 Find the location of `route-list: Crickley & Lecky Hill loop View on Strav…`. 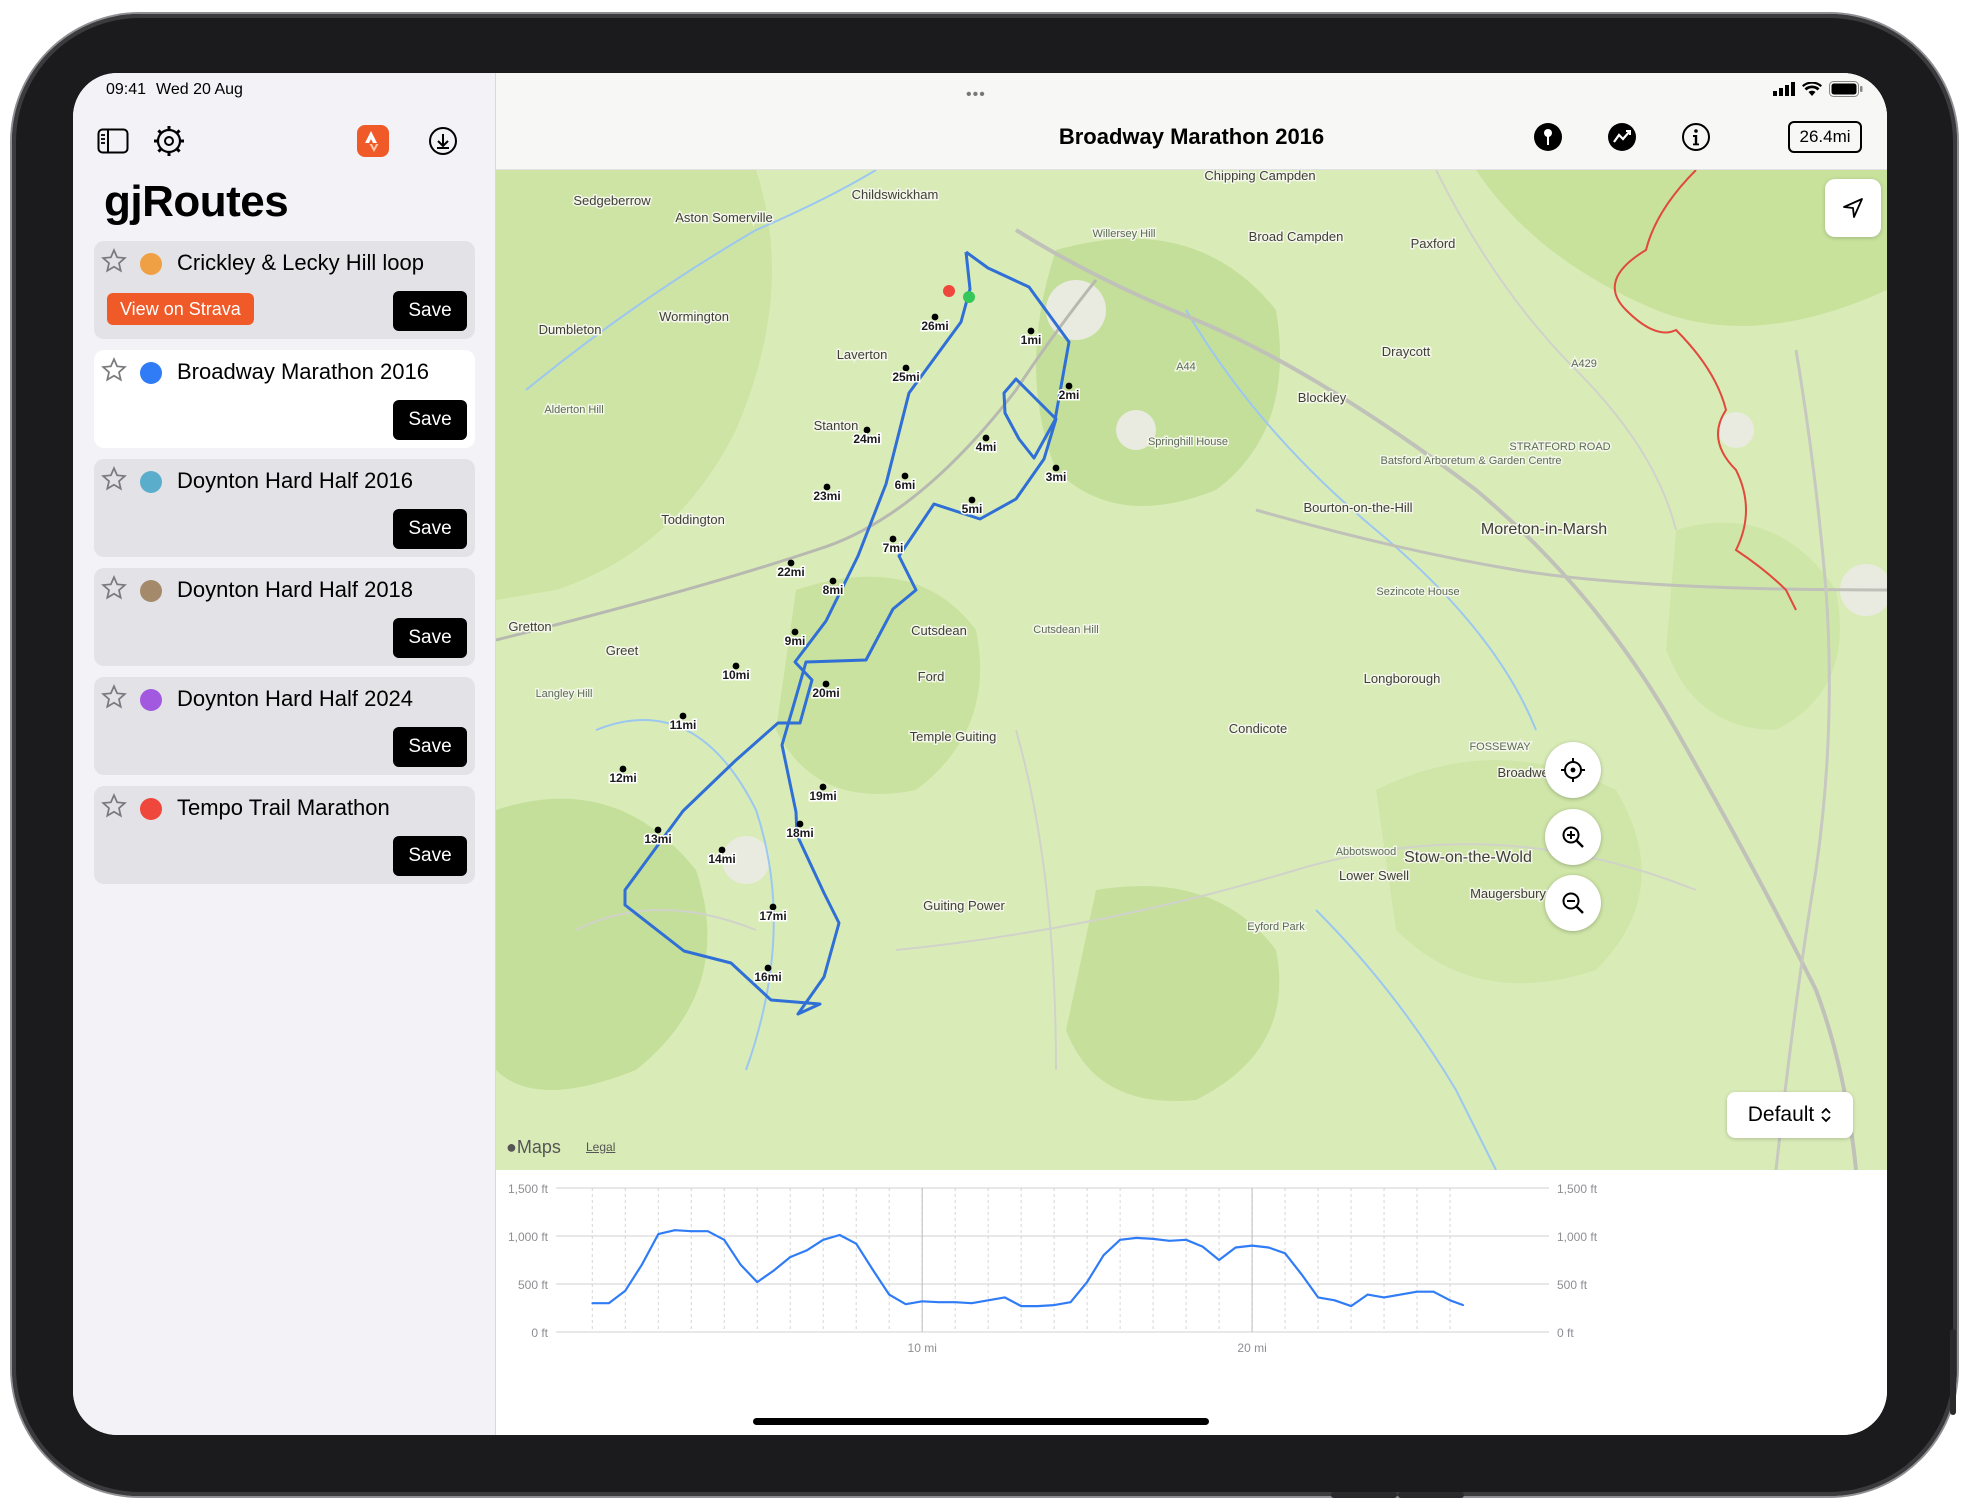

route-list: Crickley & Lecky Hill loop View on Strav… is located at coordinates (284, 568).